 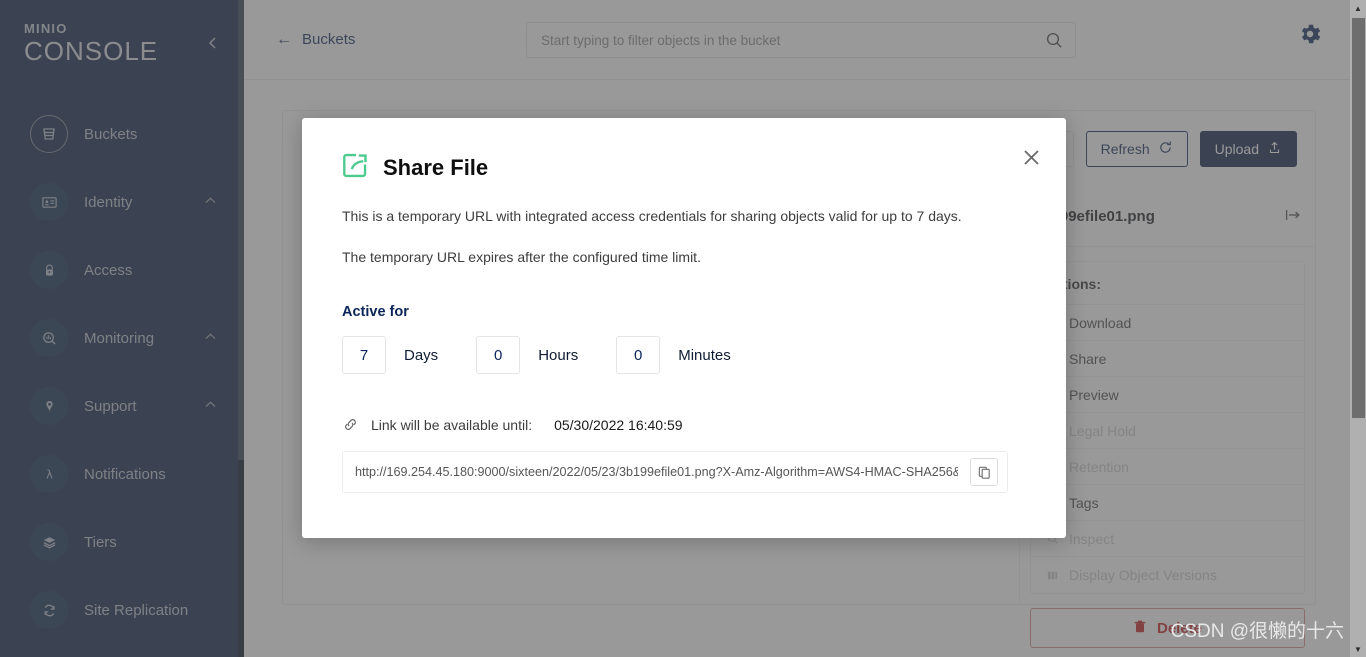 I want to click on days-input, so click(x=364, y=355).